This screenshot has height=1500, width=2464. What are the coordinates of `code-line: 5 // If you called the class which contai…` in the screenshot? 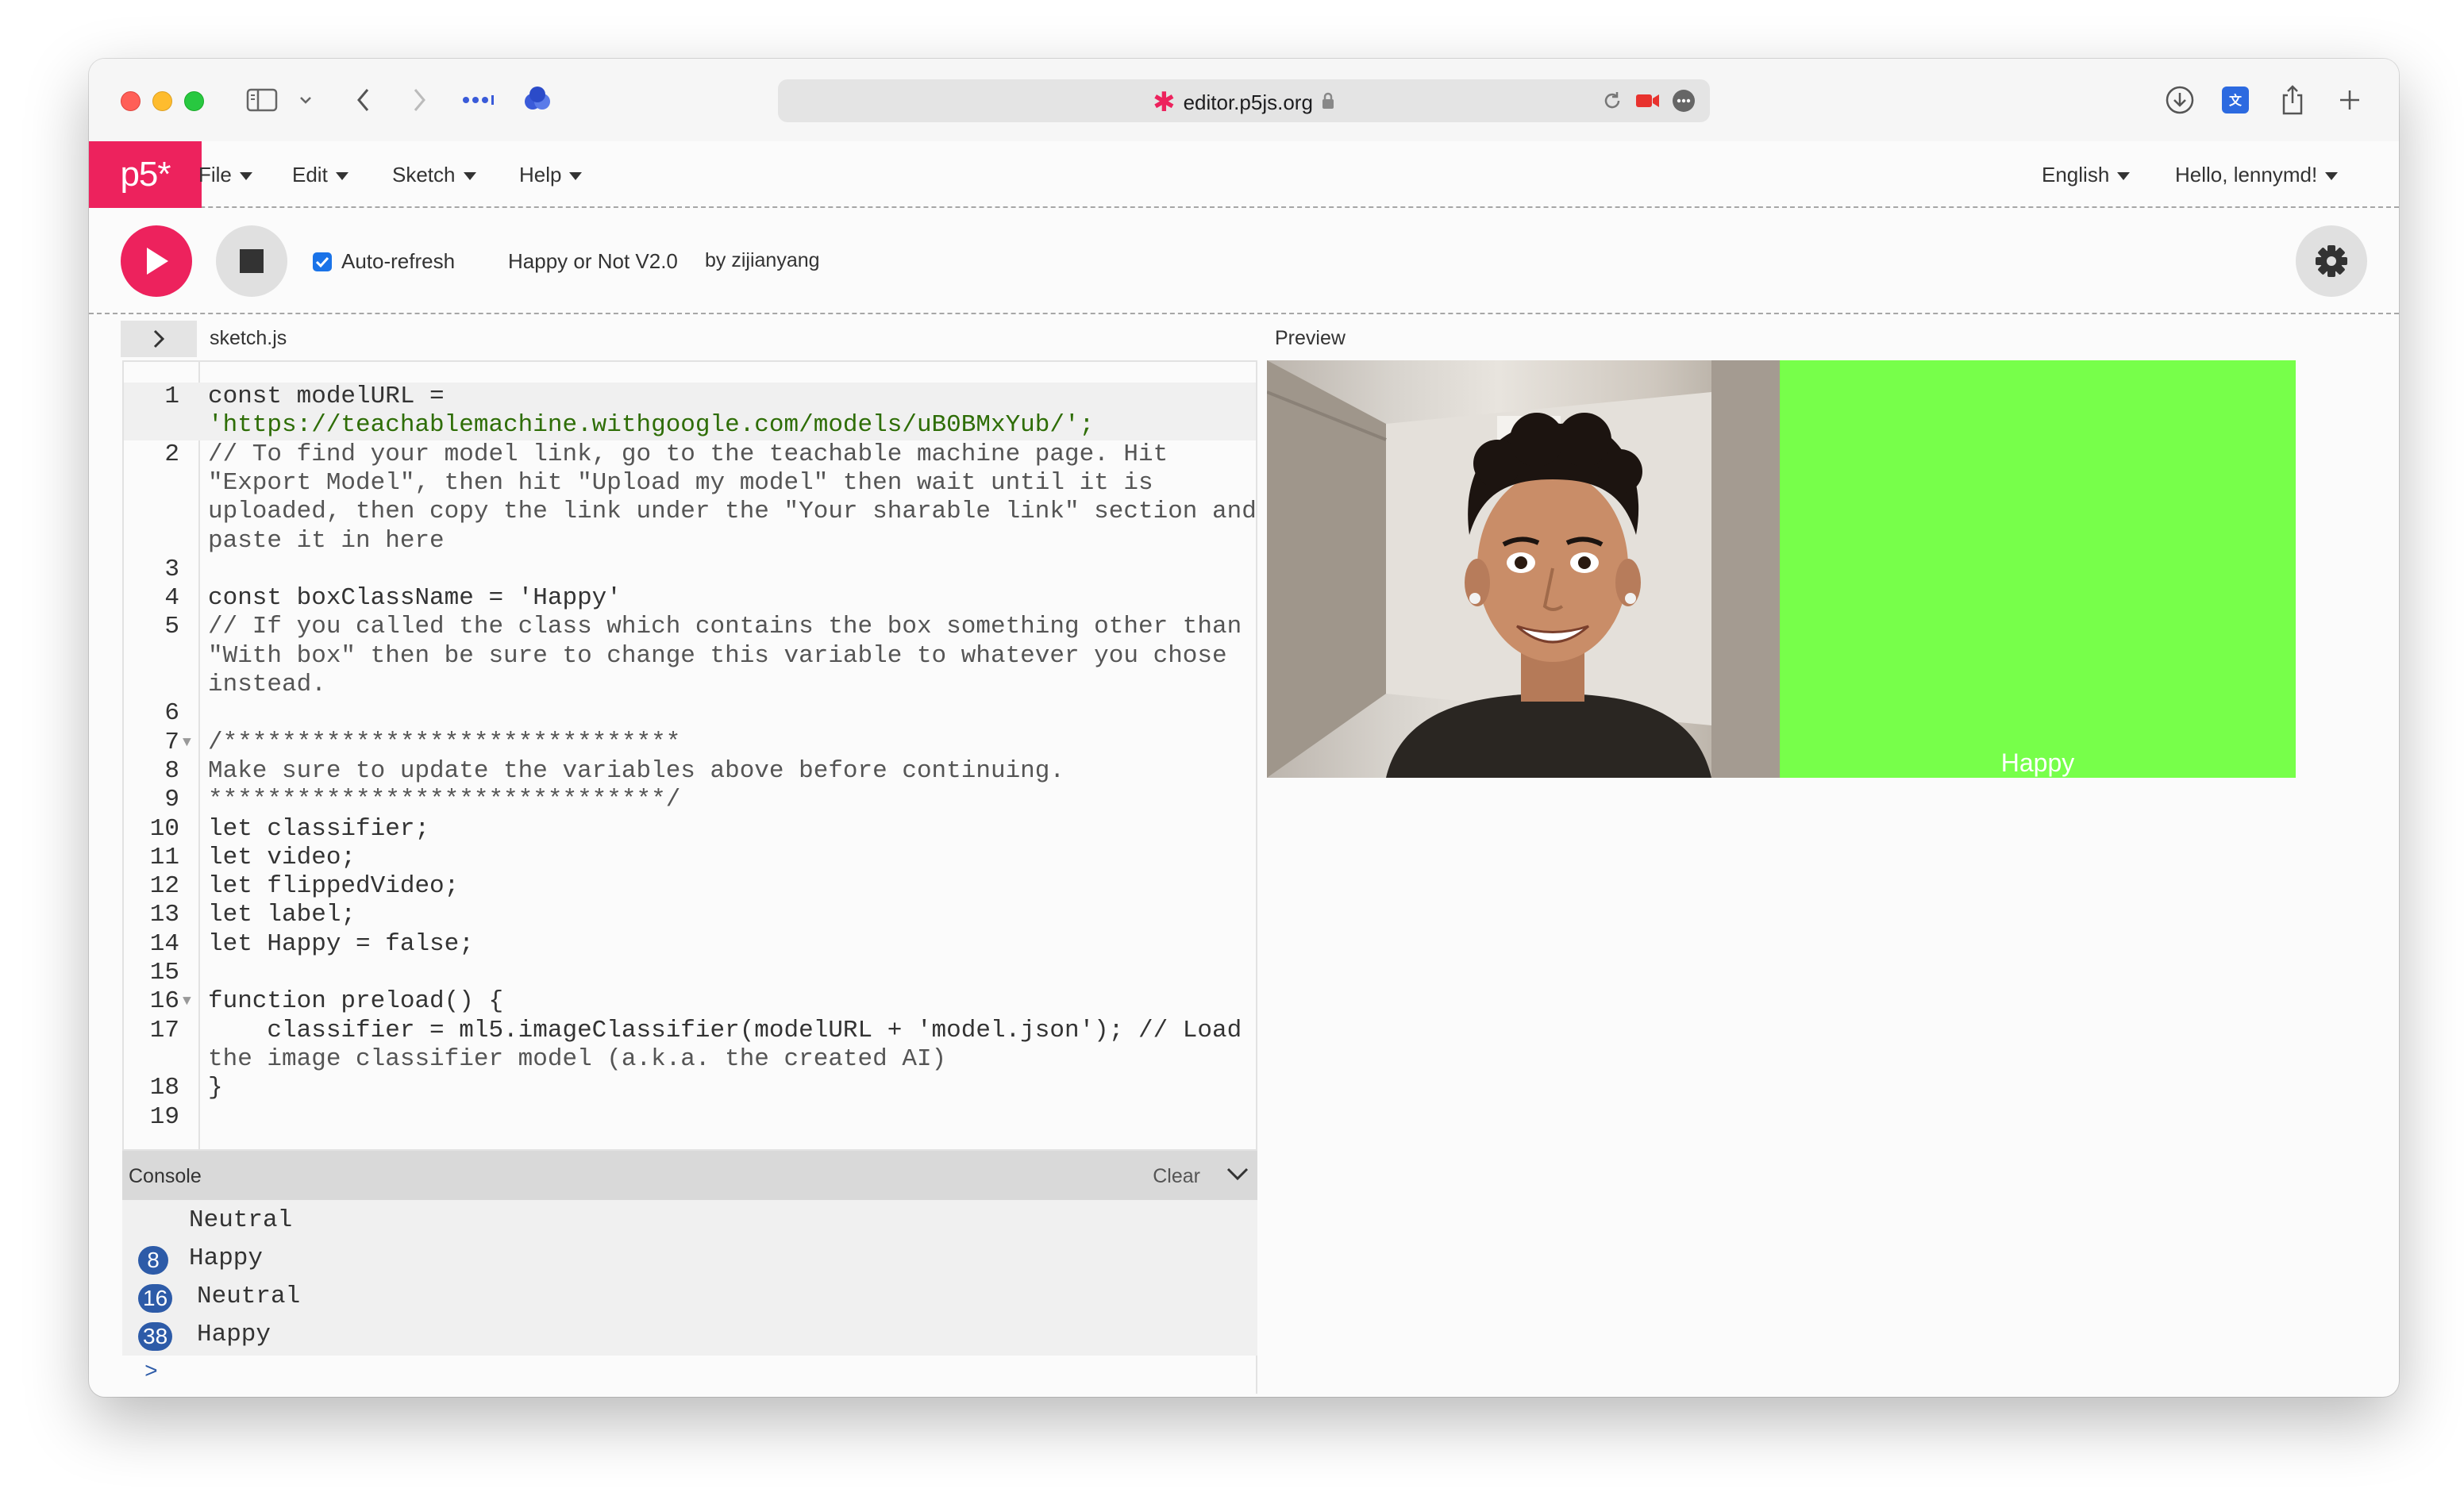 It's located at (690, 627).